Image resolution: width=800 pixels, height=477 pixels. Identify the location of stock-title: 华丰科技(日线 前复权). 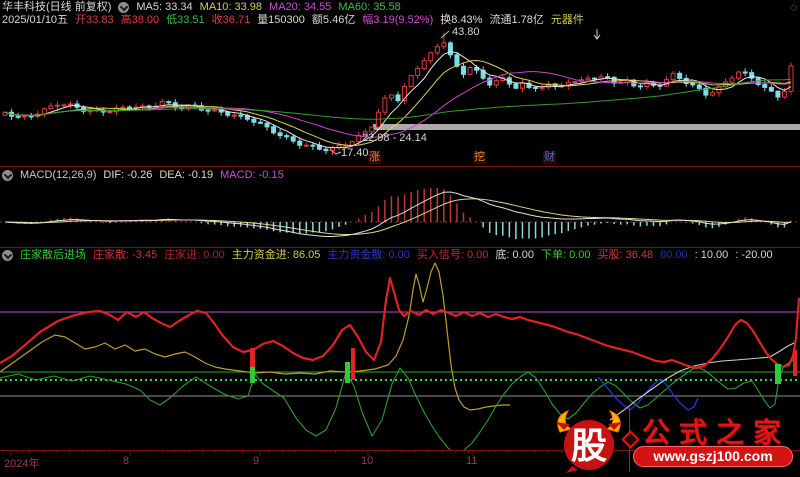
(57, 7).